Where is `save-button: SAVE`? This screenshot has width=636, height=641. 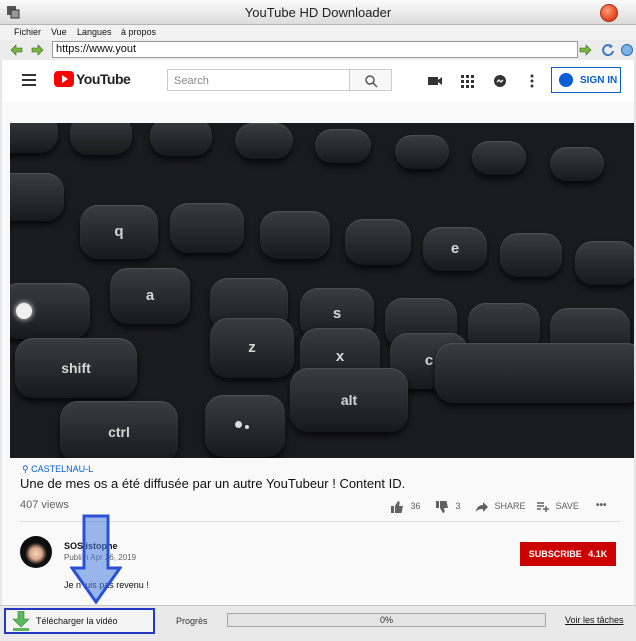
save-button: SAVE is located at coordinates (558, 506).